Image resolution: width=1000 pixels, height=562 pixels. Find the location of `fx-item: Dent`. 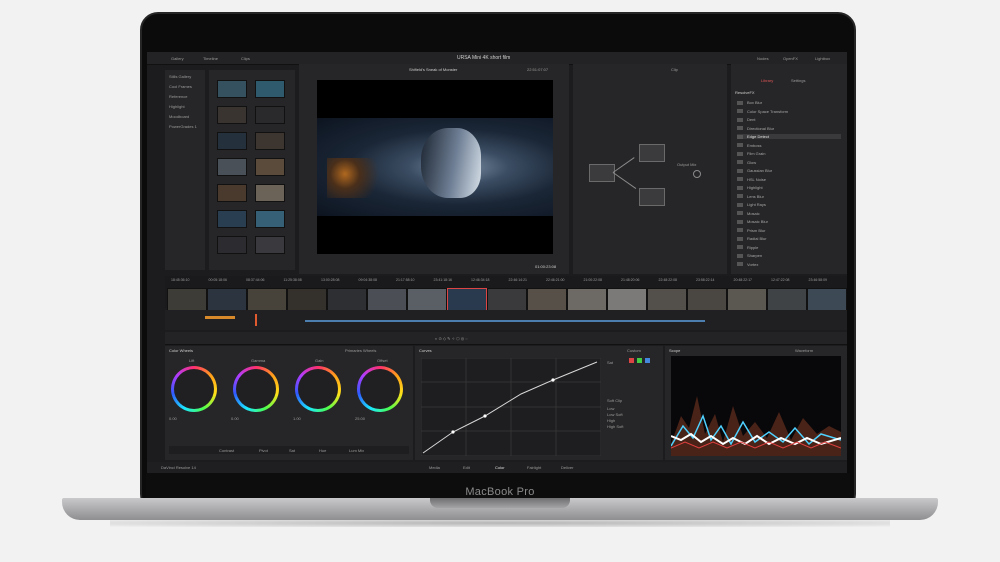

fx-item: Dent is located at coordinates (746, 119).